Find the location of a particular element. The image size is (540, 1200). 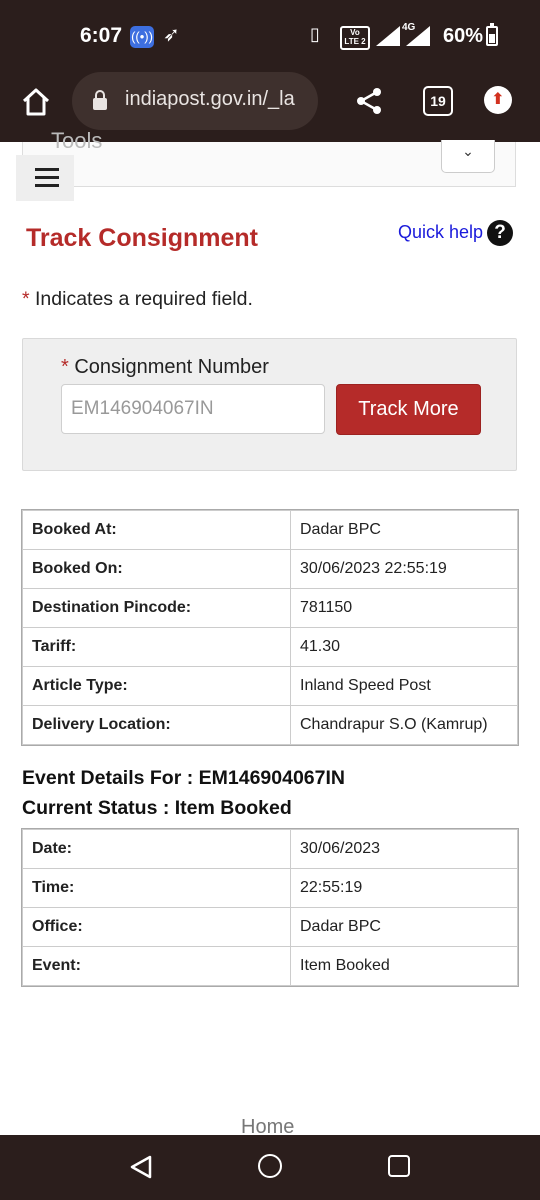

help-icon: ? is located at coordinates (500, 233).